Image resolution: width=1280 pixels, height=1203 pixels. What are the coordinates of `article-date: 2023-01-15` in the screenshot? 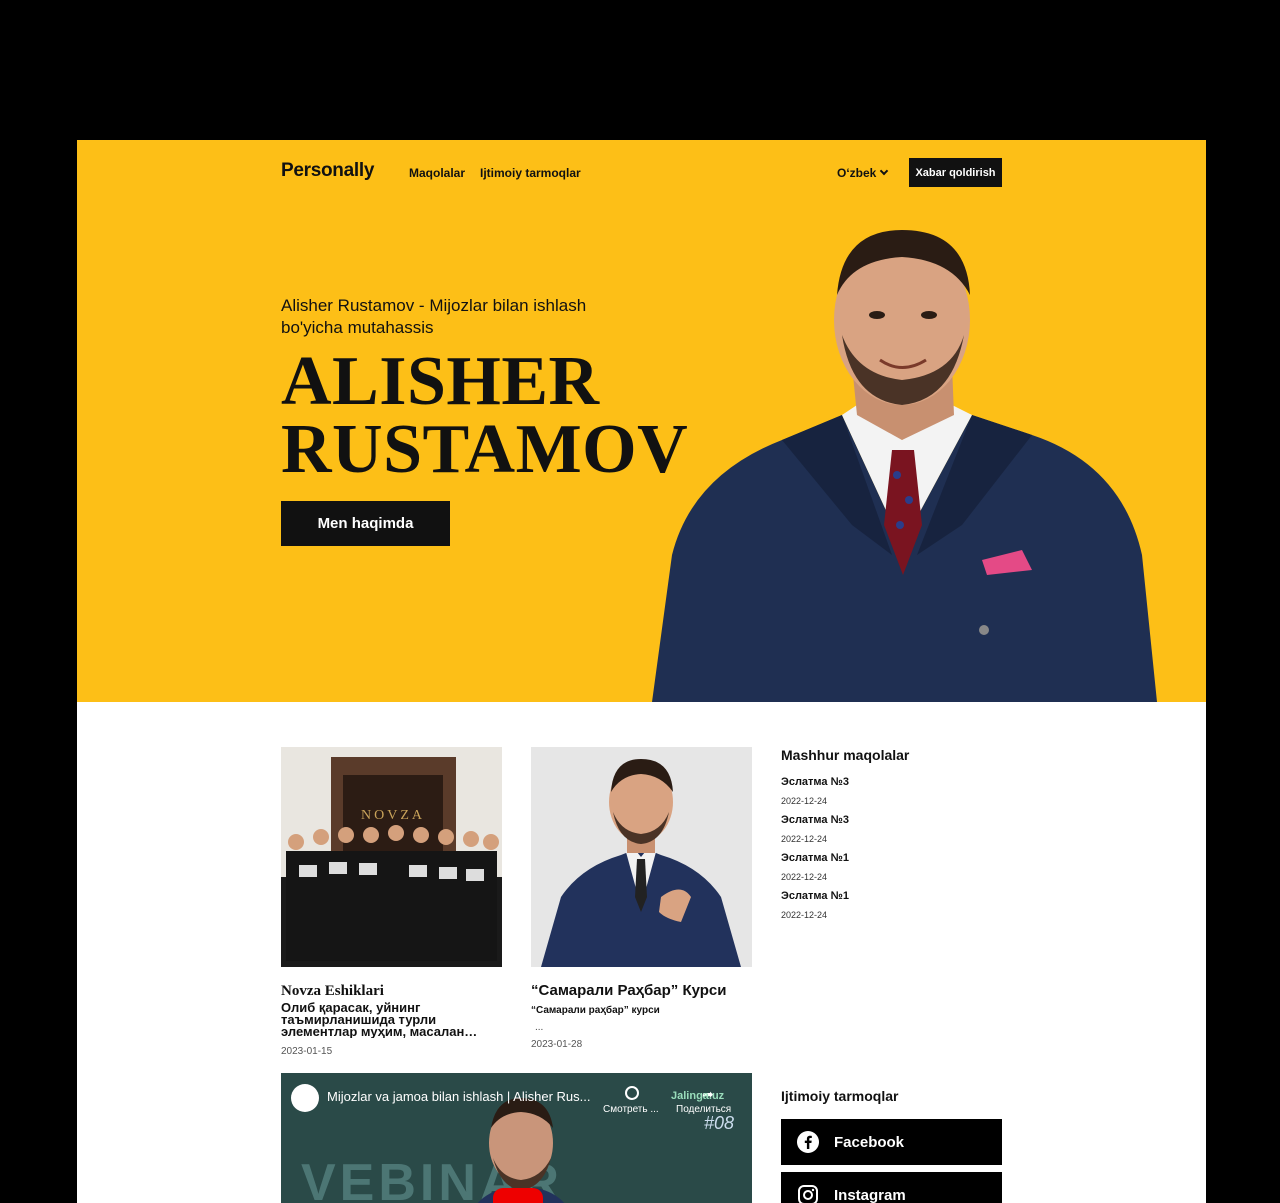 It's located at (307, 1051).